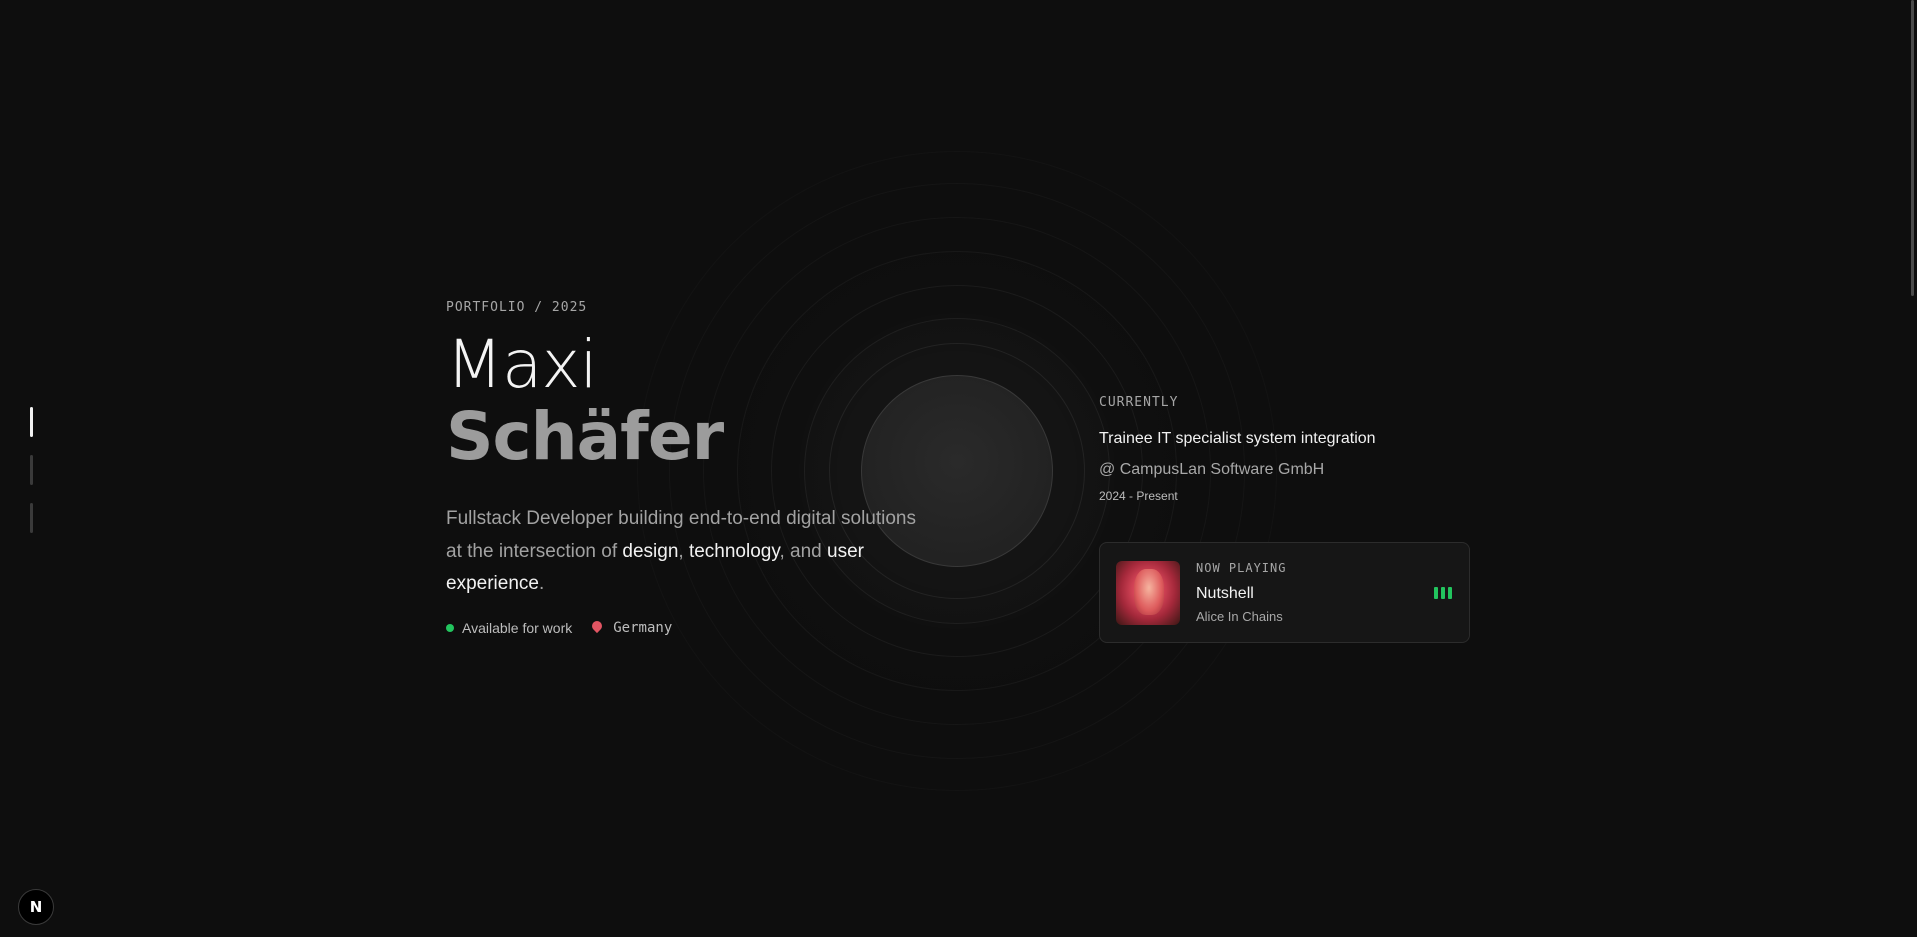 This screenshot has height=937, width=1917. I want to click on map-pin-icon, so click(597, 628).